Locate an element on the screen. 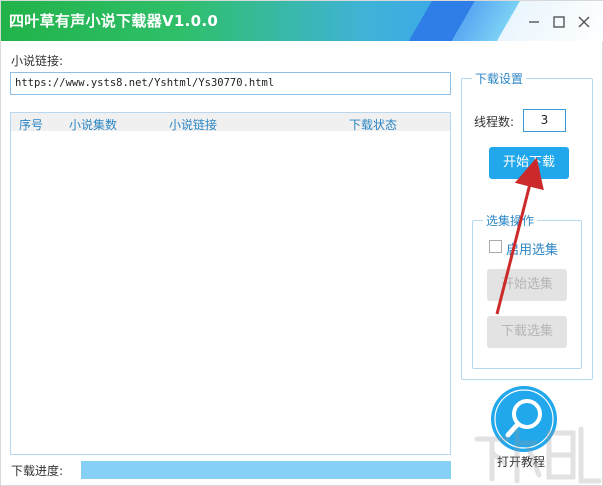 The height and width of the screenshot is (486, 603). episode-select-legend: 选集操作 is located at coordinates (510, 220).